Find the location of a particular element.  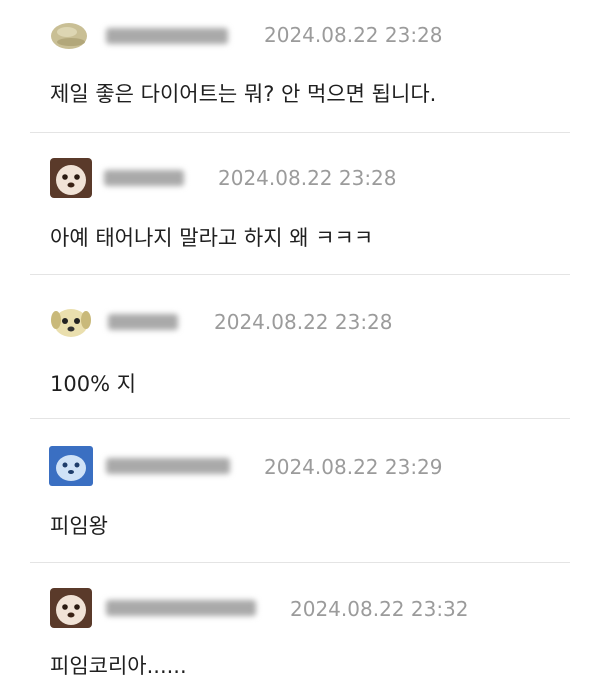

comment-text: 피임왕 is located at coordinates (79, 526).